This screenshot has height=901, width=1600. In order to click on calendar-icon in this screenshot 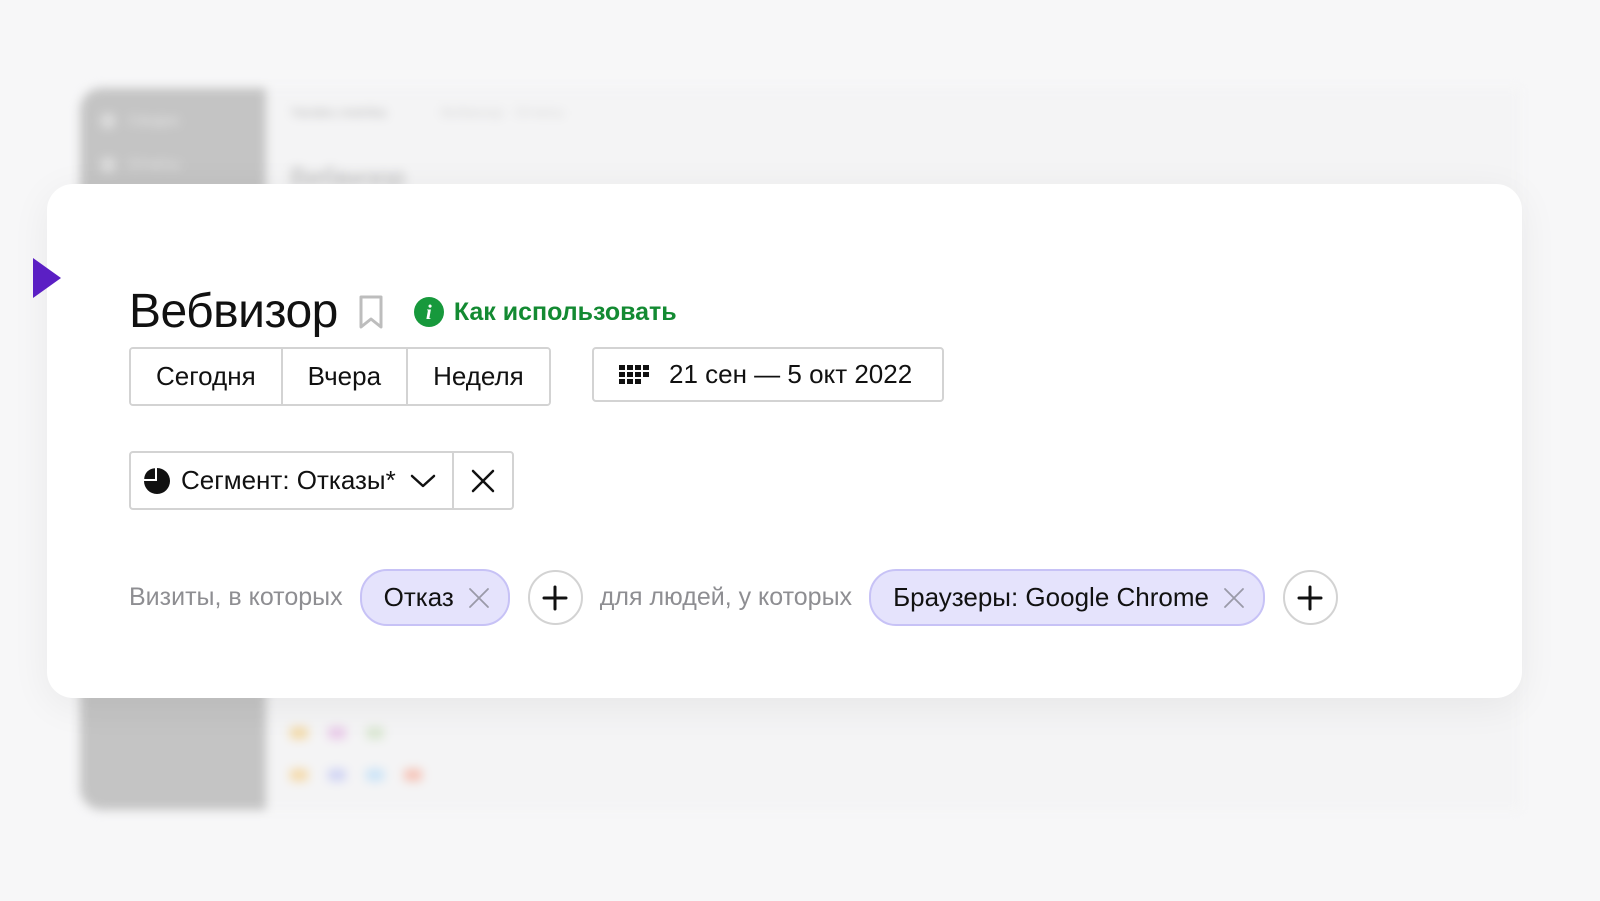, I will do `click(634, 374)`.